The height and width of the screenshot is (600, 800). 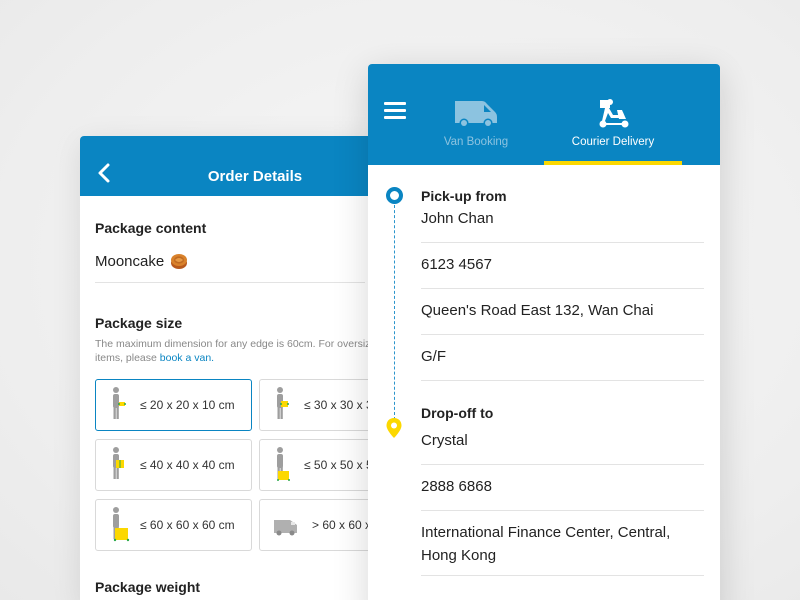 What do you see at coordinates (230, 166) in the screenshot?
I see `order-details-header: Order Details` at bounding box center [230, 166].